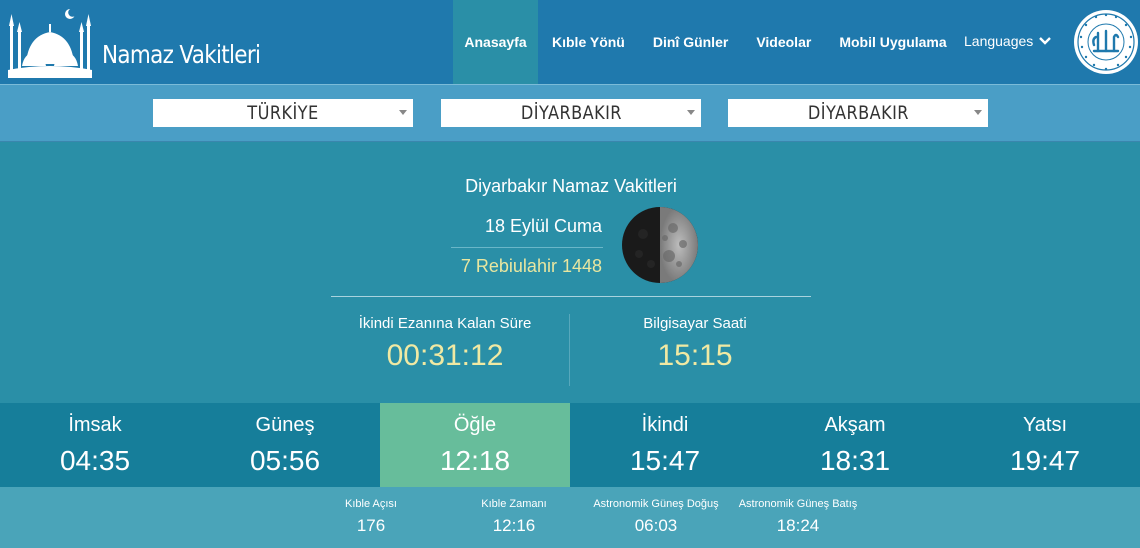 Image resolution: width=1140 pixels, height=548 pixels. I want to click on country-select-value: TÜRKİYE, so click(283, 113).